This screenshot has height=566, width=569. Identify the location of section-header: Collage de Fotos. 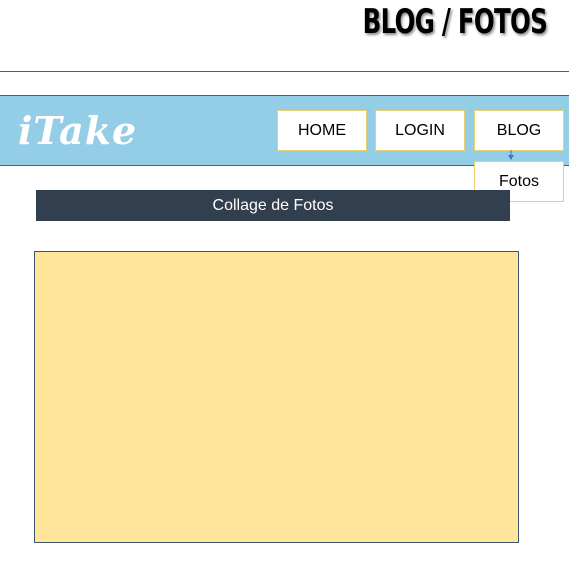
(273, 205).